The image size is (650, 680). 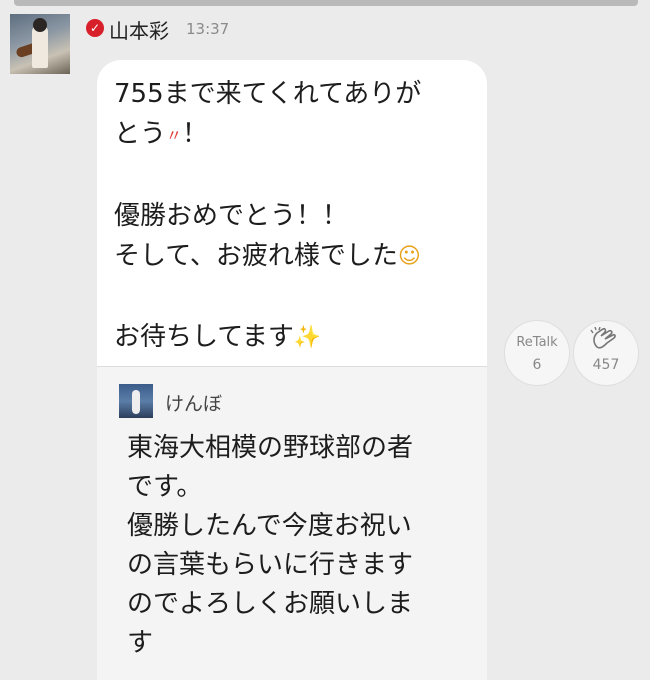 I want to click on avatar-head-shape, so click(x=40, y=25).